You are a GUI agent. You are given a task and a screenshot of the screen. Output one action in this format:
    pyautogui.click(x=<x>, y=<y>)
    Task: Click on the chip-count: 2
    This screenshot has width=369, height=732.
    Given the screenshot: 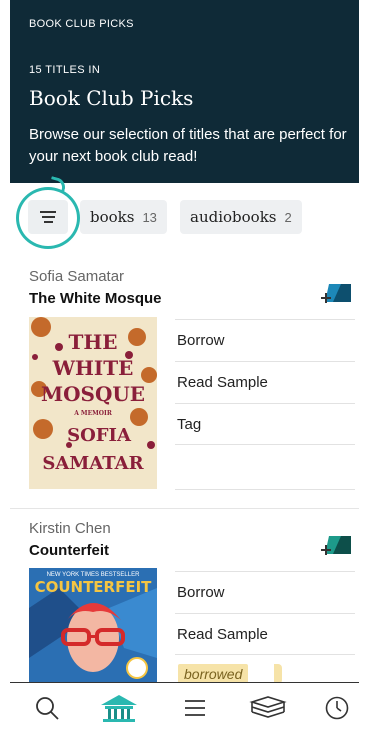 What is the action you would take?
    pyautogui.click(x=288, y=217)
    